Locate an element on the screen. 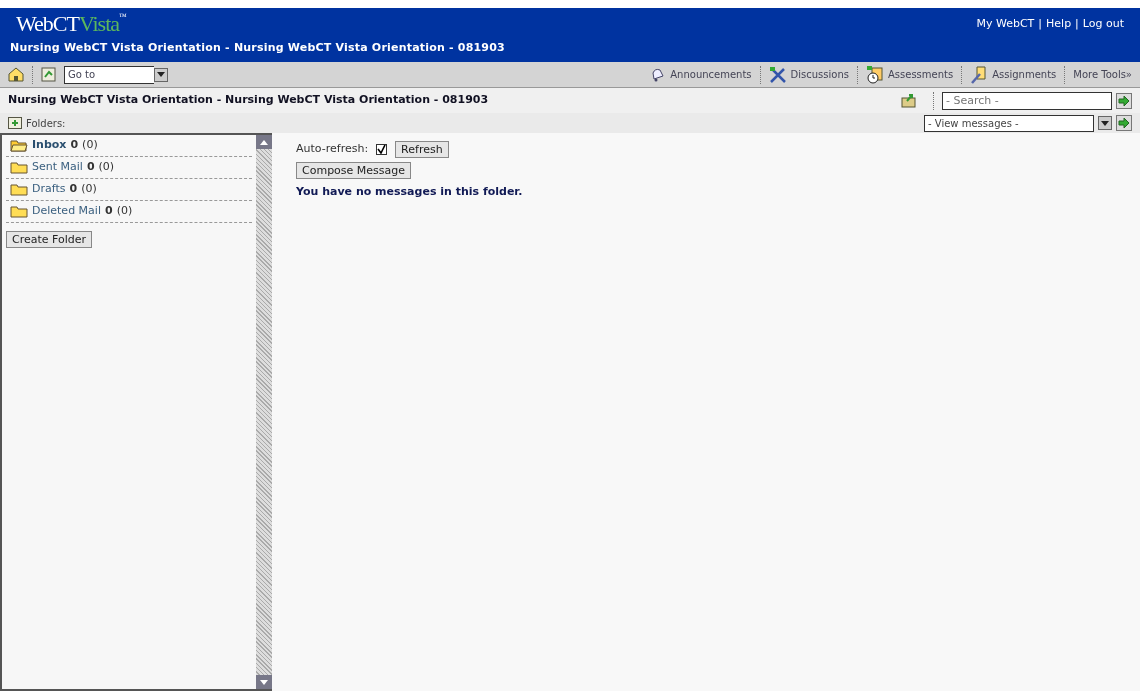  folder-link: Deleted Mail is located at coordinates (66, 211).